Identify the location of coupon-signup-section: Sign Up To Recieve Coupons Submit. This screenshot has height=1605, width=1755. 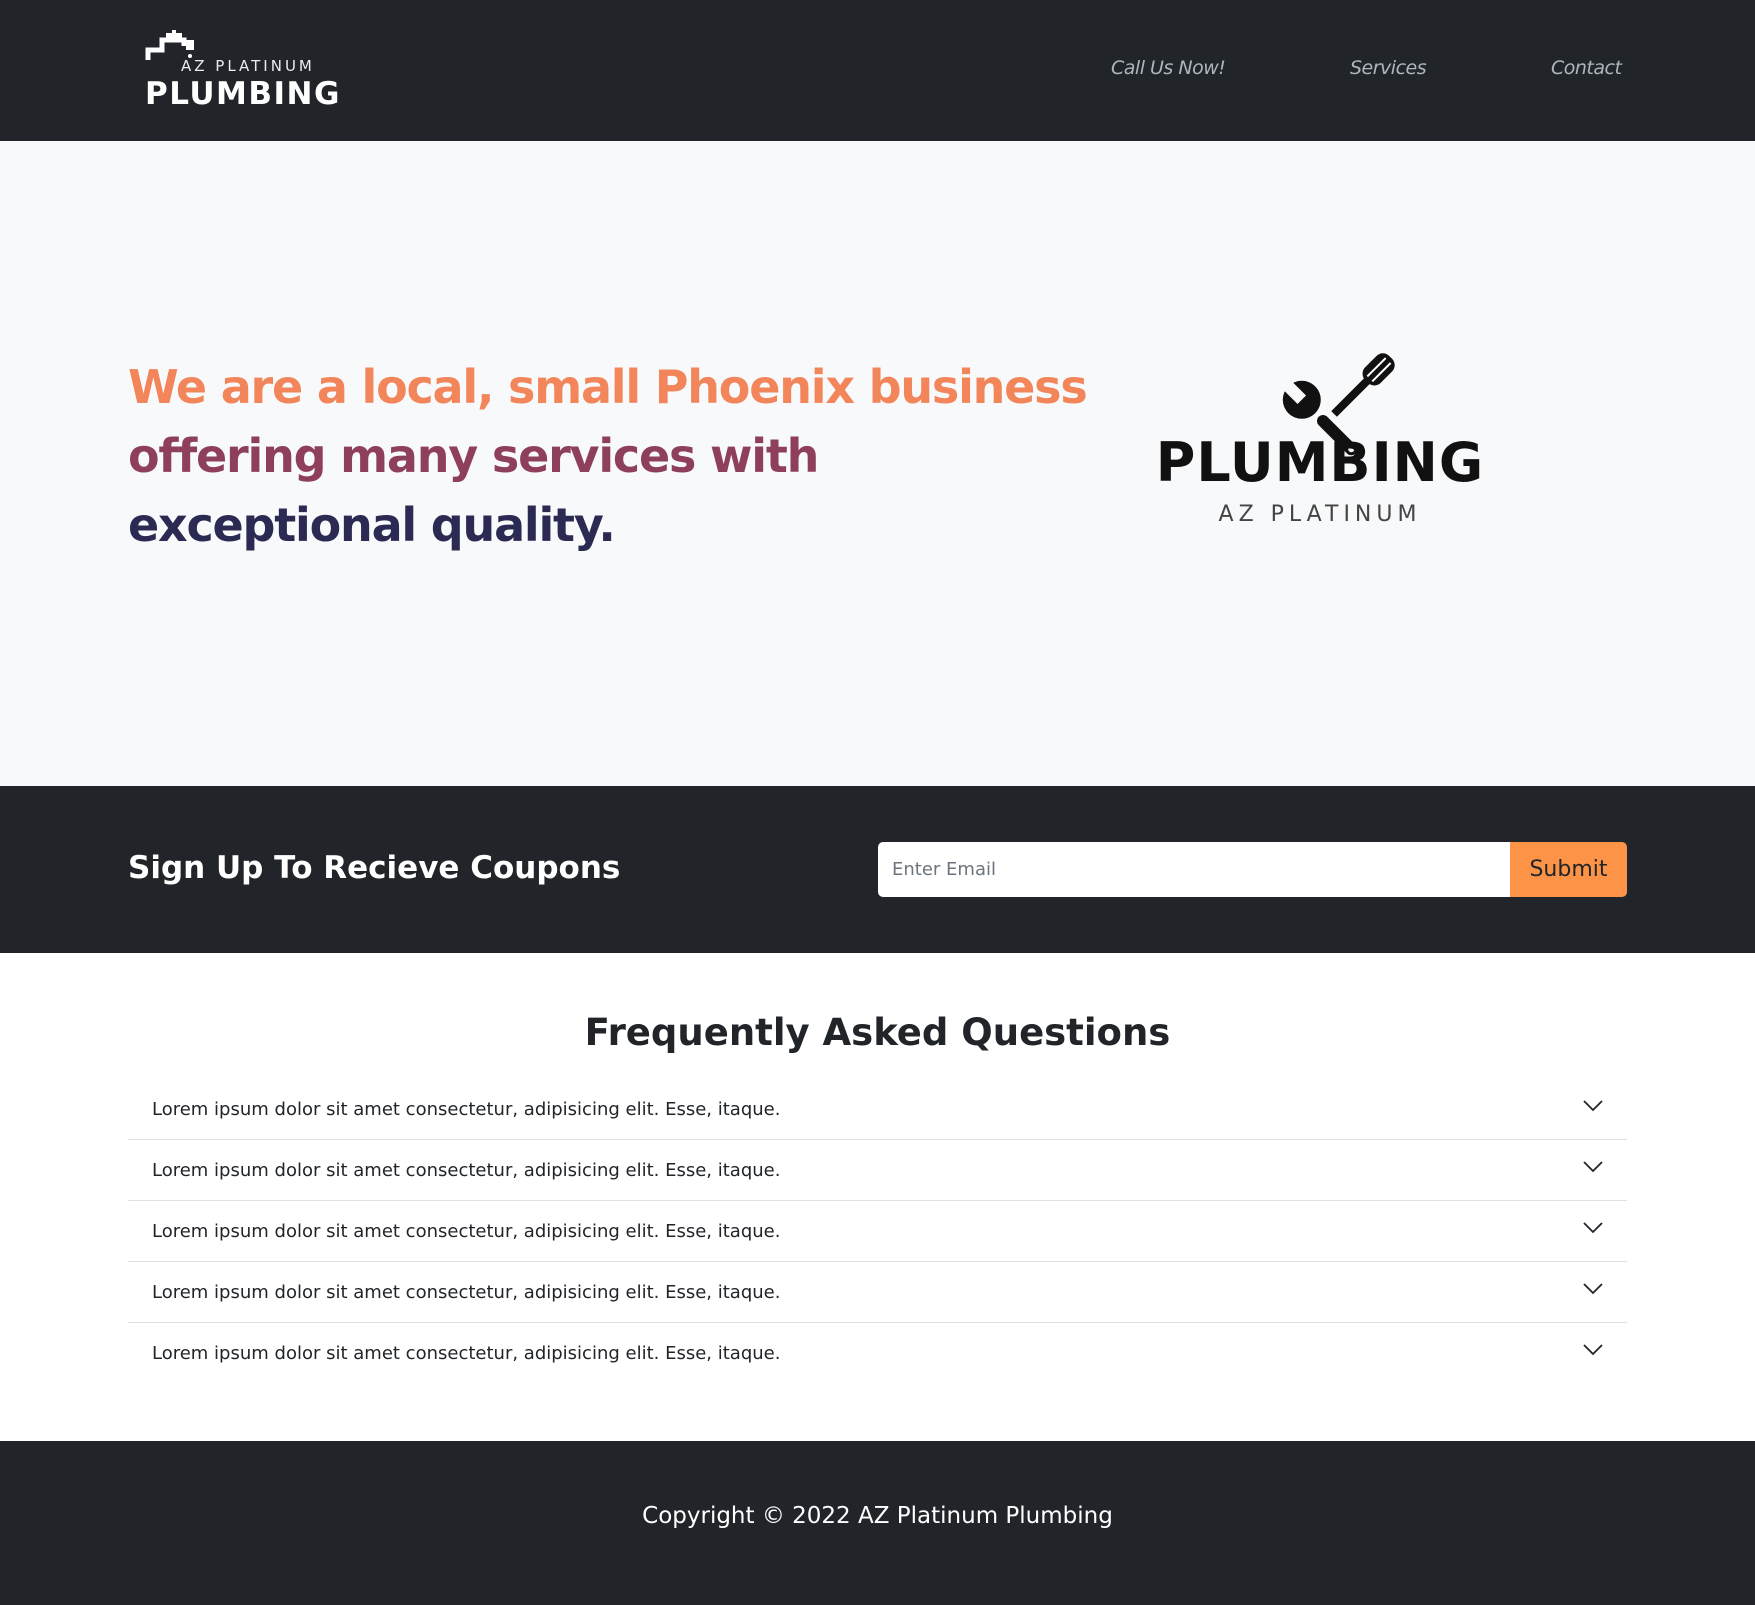
(877, 869).